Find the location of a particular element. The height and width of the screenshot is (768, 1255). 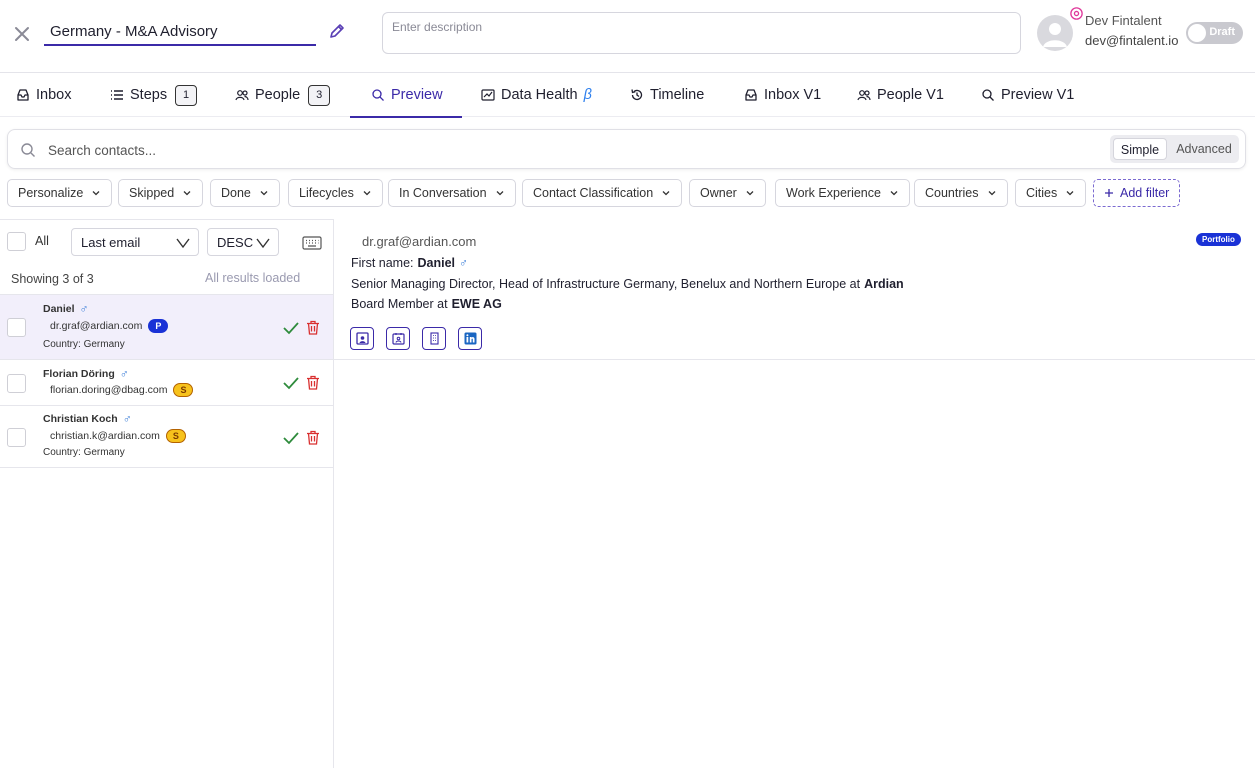

position-text: Board Member at is located at coordinates (399, 304).